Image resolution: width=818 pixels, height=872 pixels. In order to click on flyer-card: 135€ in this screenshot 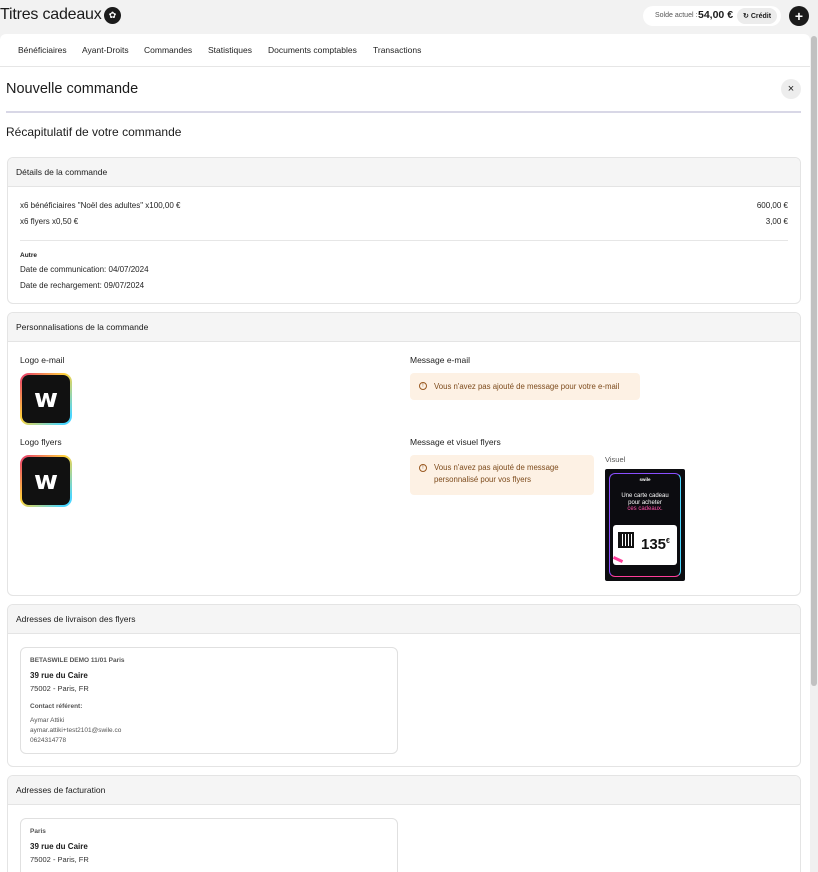, I will do `click(644, 545)`.